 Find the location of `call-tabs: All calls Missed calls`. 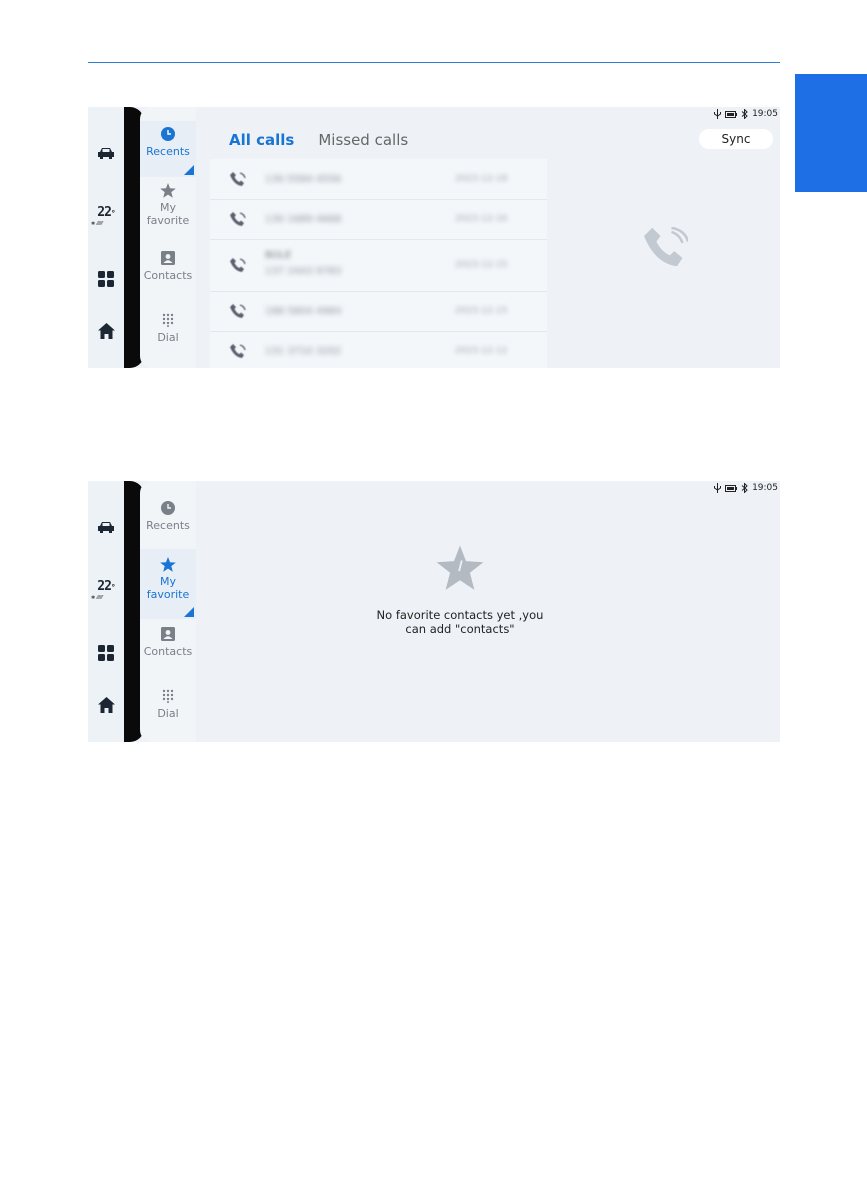

call-tabs: All calls Missed calls is located at coordinates (318, 140).